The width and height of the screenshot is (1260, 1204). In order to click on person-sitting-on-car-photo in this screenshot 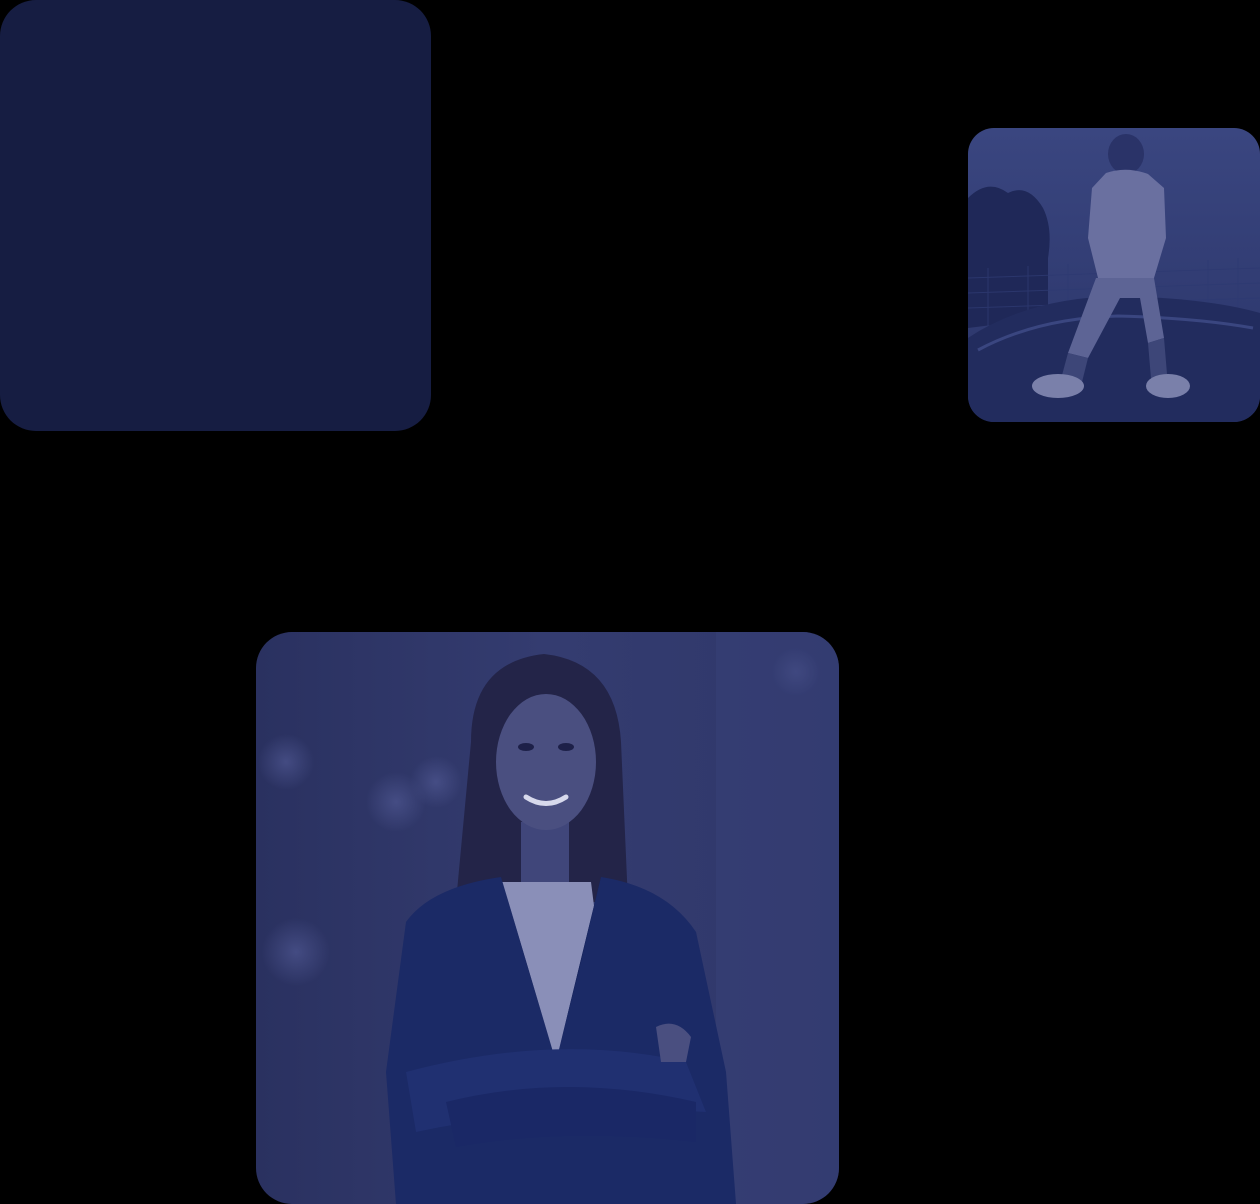, I will do `click(1114, 275)`.